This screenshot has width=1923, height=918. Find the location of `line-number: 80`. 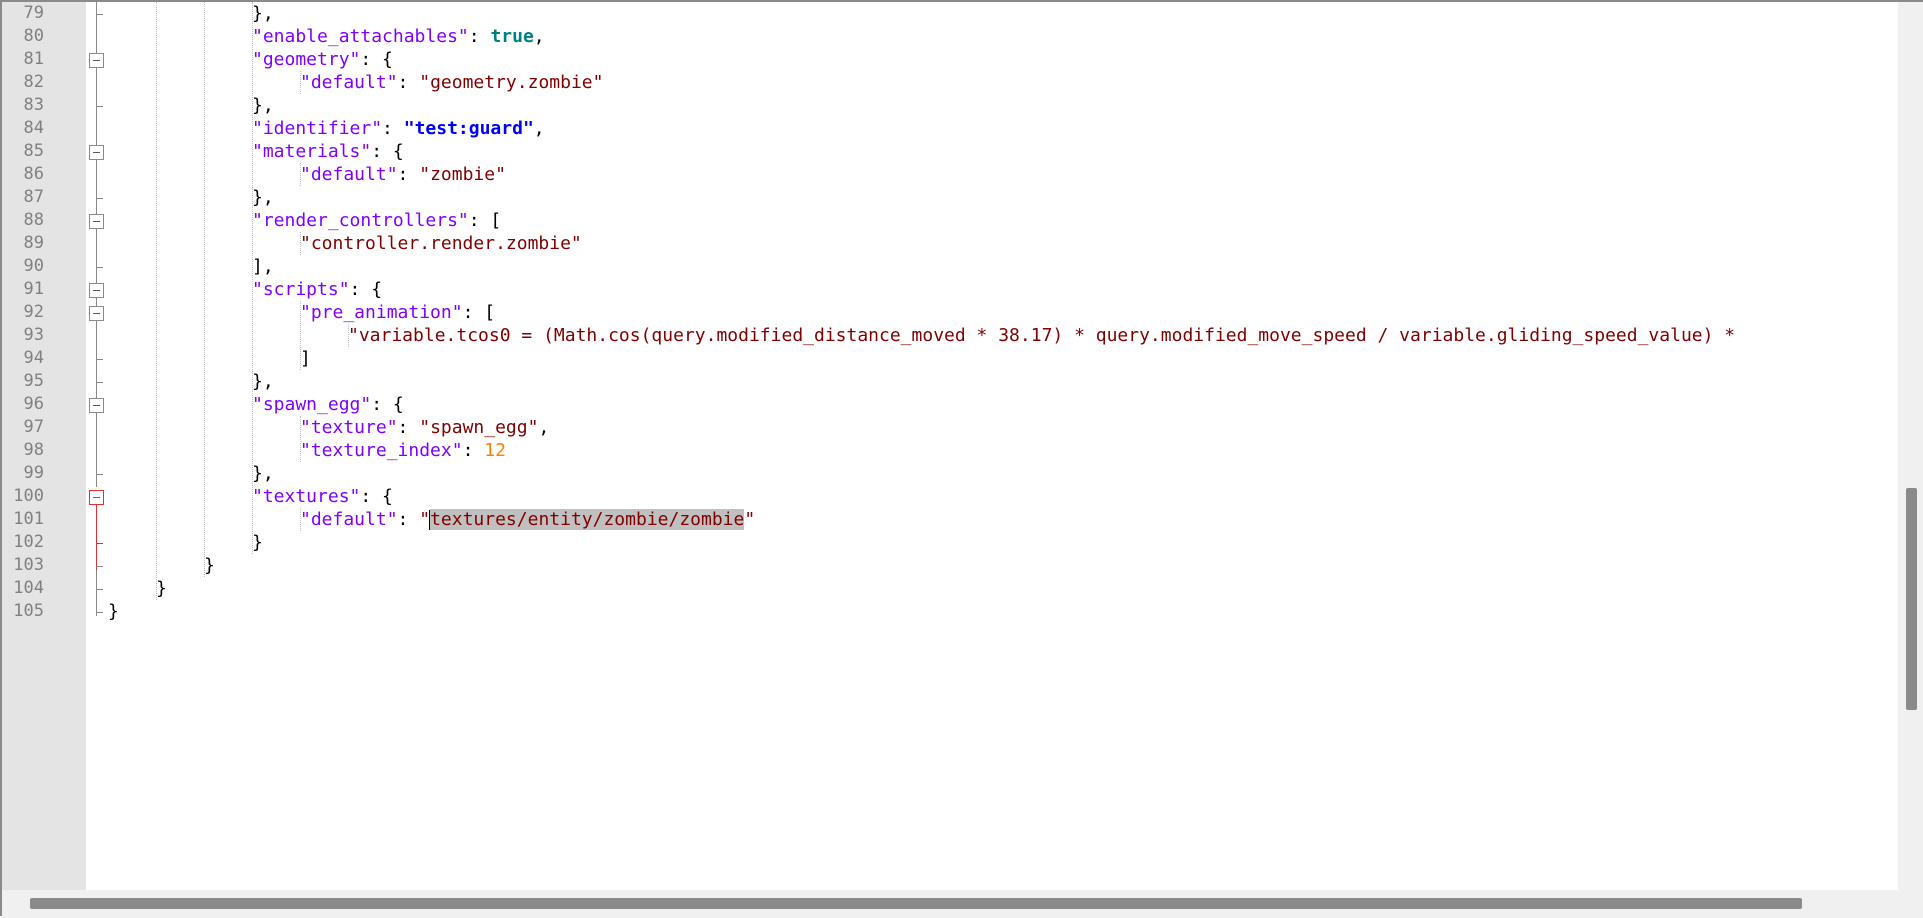

line-number: 80 is located at coordinates (33, 36).